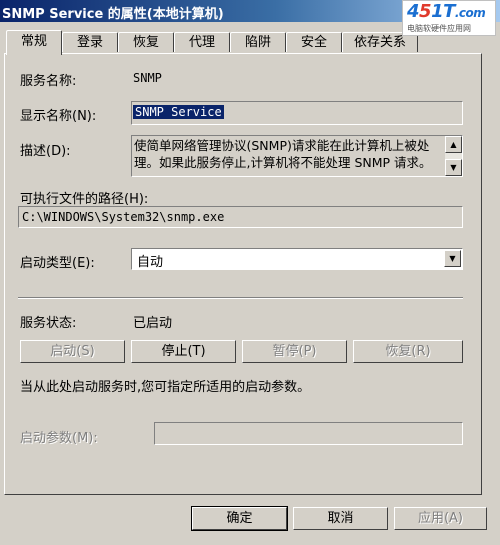 Image resolution: width=500 pixels, height=545 pixels. What do you see at coordinates (153, 323) in the screenshot?
I see `status-value: 已启动` at bounding box center [153, 323].